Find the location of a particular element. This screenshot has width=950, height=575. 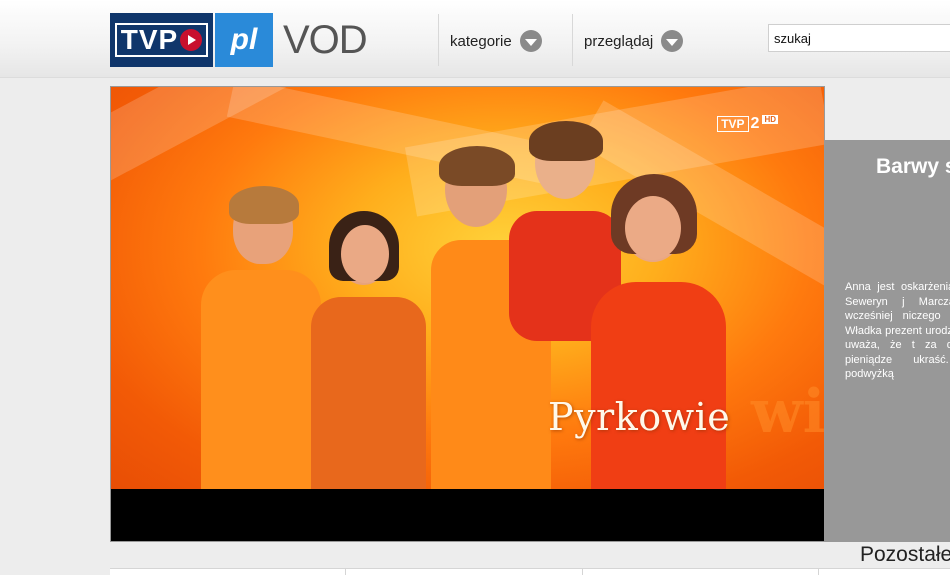

nav-kategorie: kategorie is located at coordinates (496, 41).